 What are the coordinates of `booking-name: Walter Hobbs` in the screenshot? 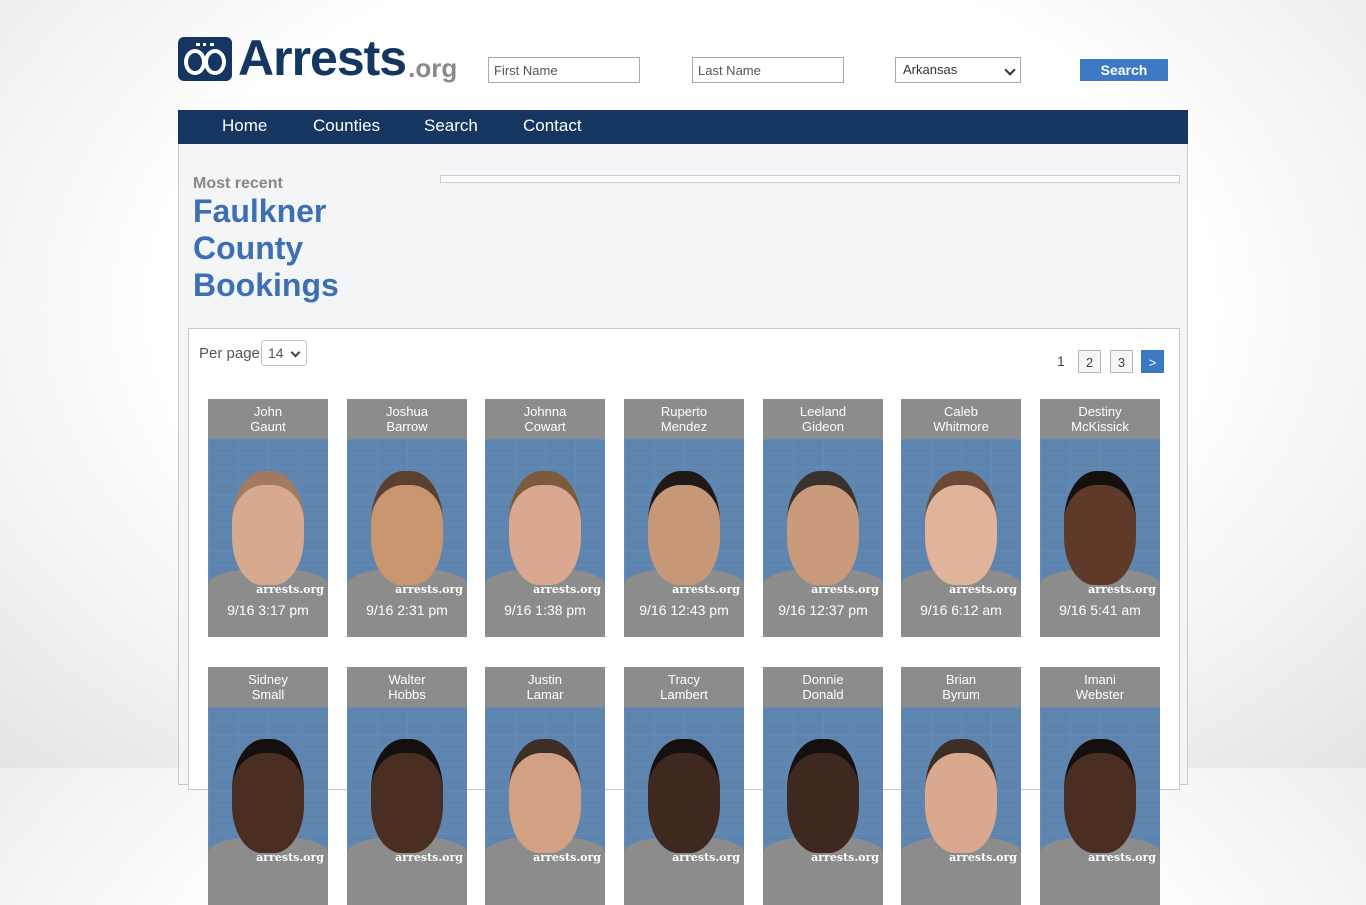 It's located at (407, 687).